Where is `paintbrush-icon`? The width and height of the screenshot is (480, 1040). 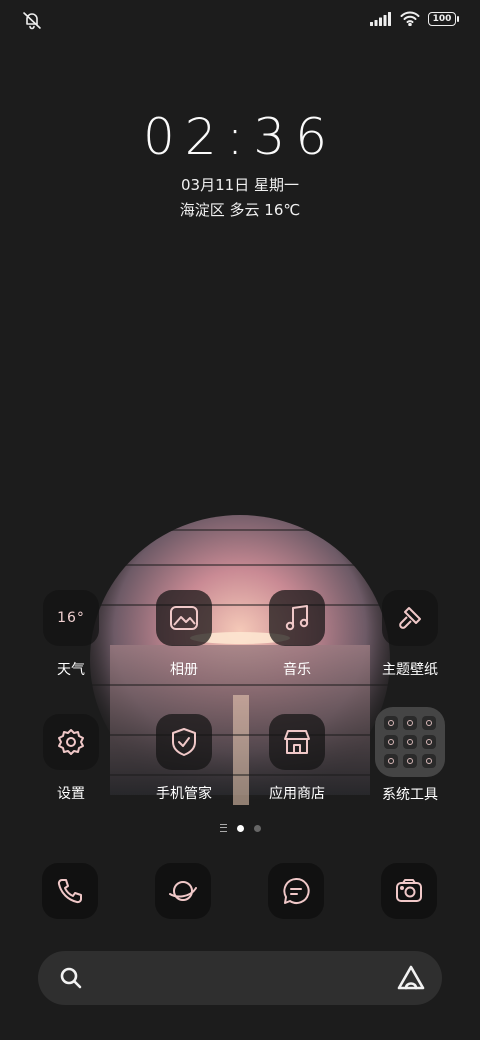 paintbrush-icon is located at coordinates (410, 618).